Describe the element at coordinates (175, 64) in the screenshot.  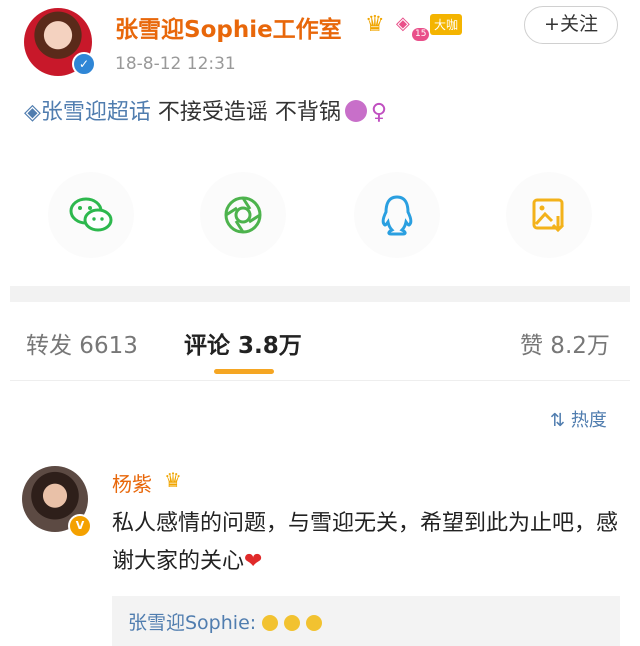
I see `post-timestamp: 18-8-12 12:31` at that location.